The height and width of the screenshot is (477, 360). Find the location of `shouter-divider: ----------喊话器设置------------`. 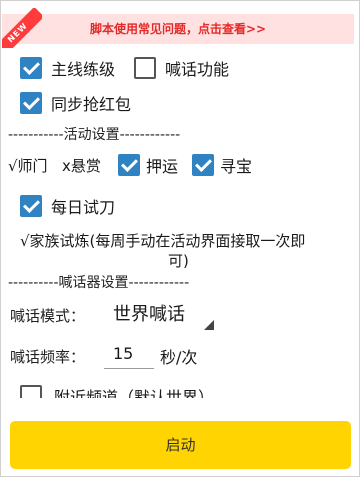

shouter-divider: ----------喊话器设置------------ is located at coordinates (99, 283).